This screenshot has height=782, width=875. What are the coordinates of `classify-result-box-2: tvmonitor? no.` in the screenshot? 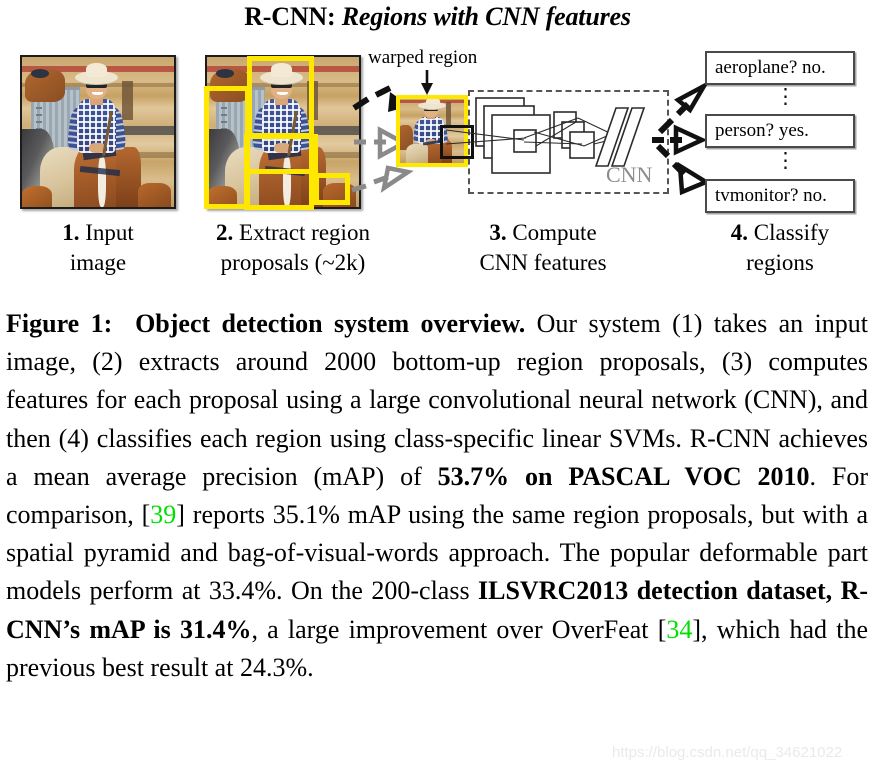 It's located at (780, 196).